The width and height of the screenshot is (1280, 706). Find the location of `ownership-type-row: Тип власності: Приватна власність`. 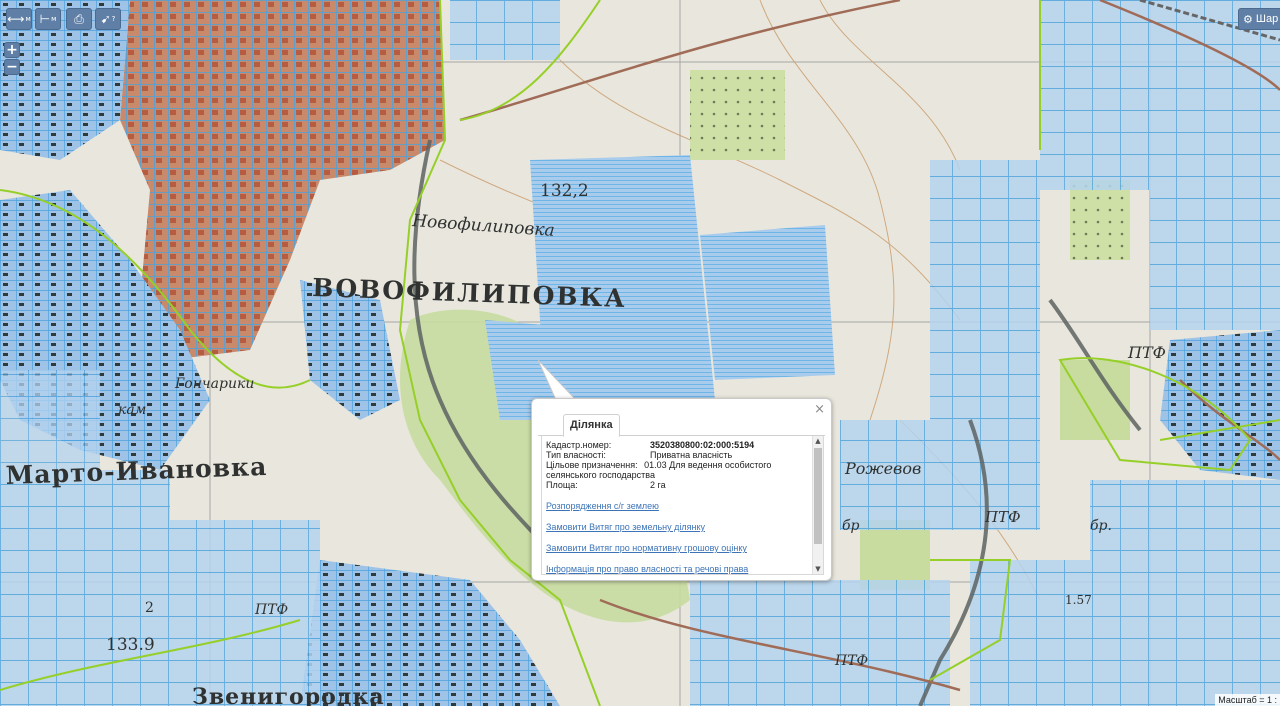

ownership-type-row: Тип власності: Приватна власність is located at coordinates (679, 455).